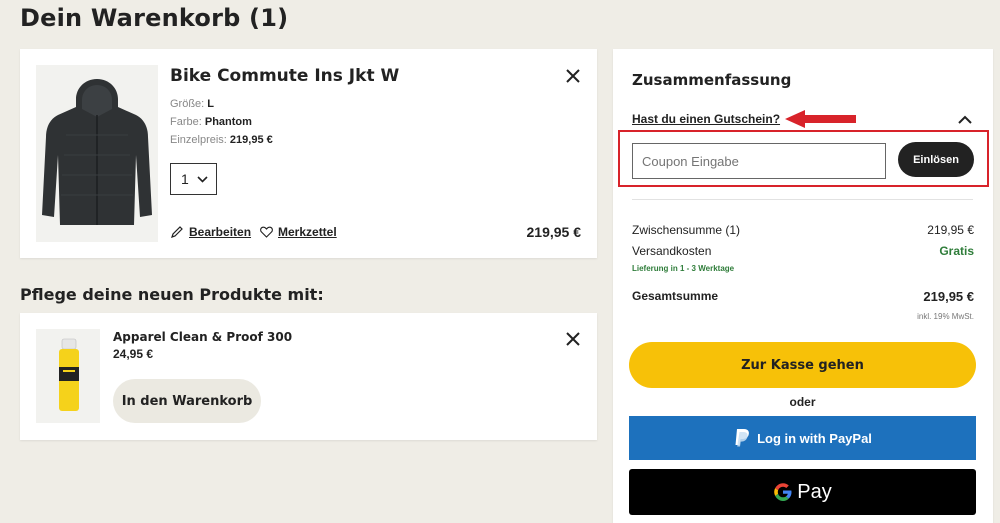  What do you see at coordinates (742, 438) in the screenshot?
I see `paypal-icon` at bounding box center [742, 438].